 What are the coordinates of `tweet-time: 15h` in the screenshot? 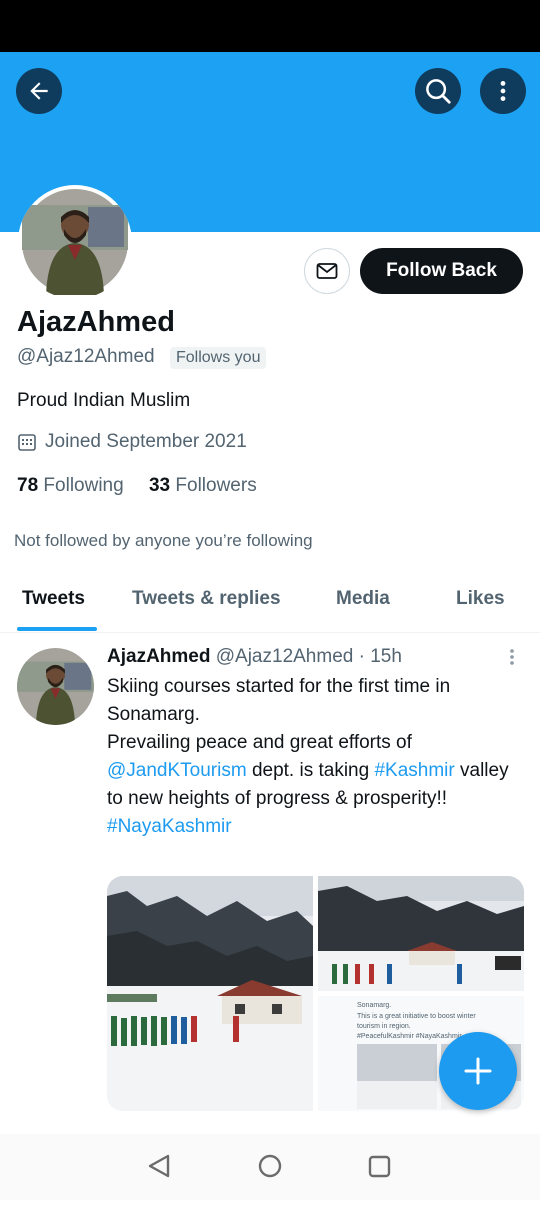 It's located at (386, 656).